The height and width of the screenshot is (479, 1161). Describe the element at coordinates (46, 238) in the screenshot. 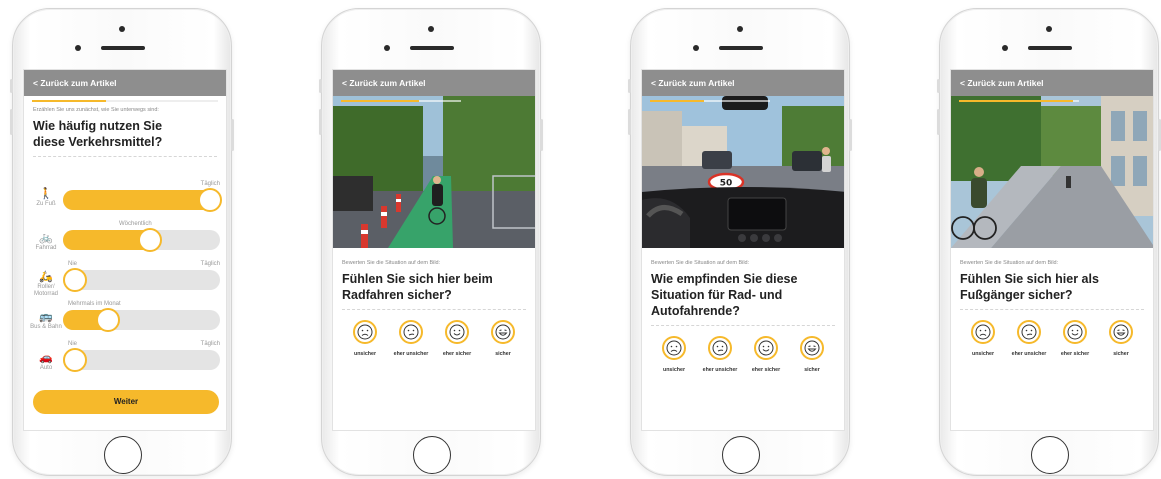

I see `bicycle-icon: 🚲` at that location.